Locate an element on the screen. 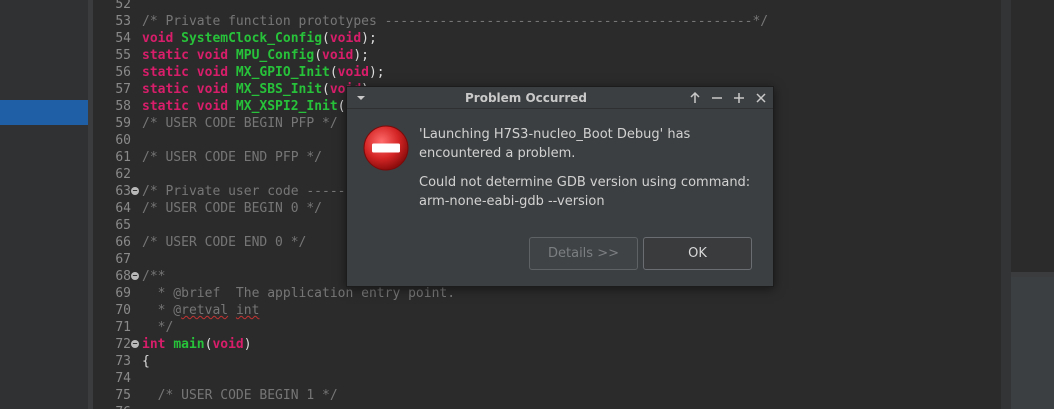  dialog-titlebar: Problem Occurred is located at coordinates (560, 98).